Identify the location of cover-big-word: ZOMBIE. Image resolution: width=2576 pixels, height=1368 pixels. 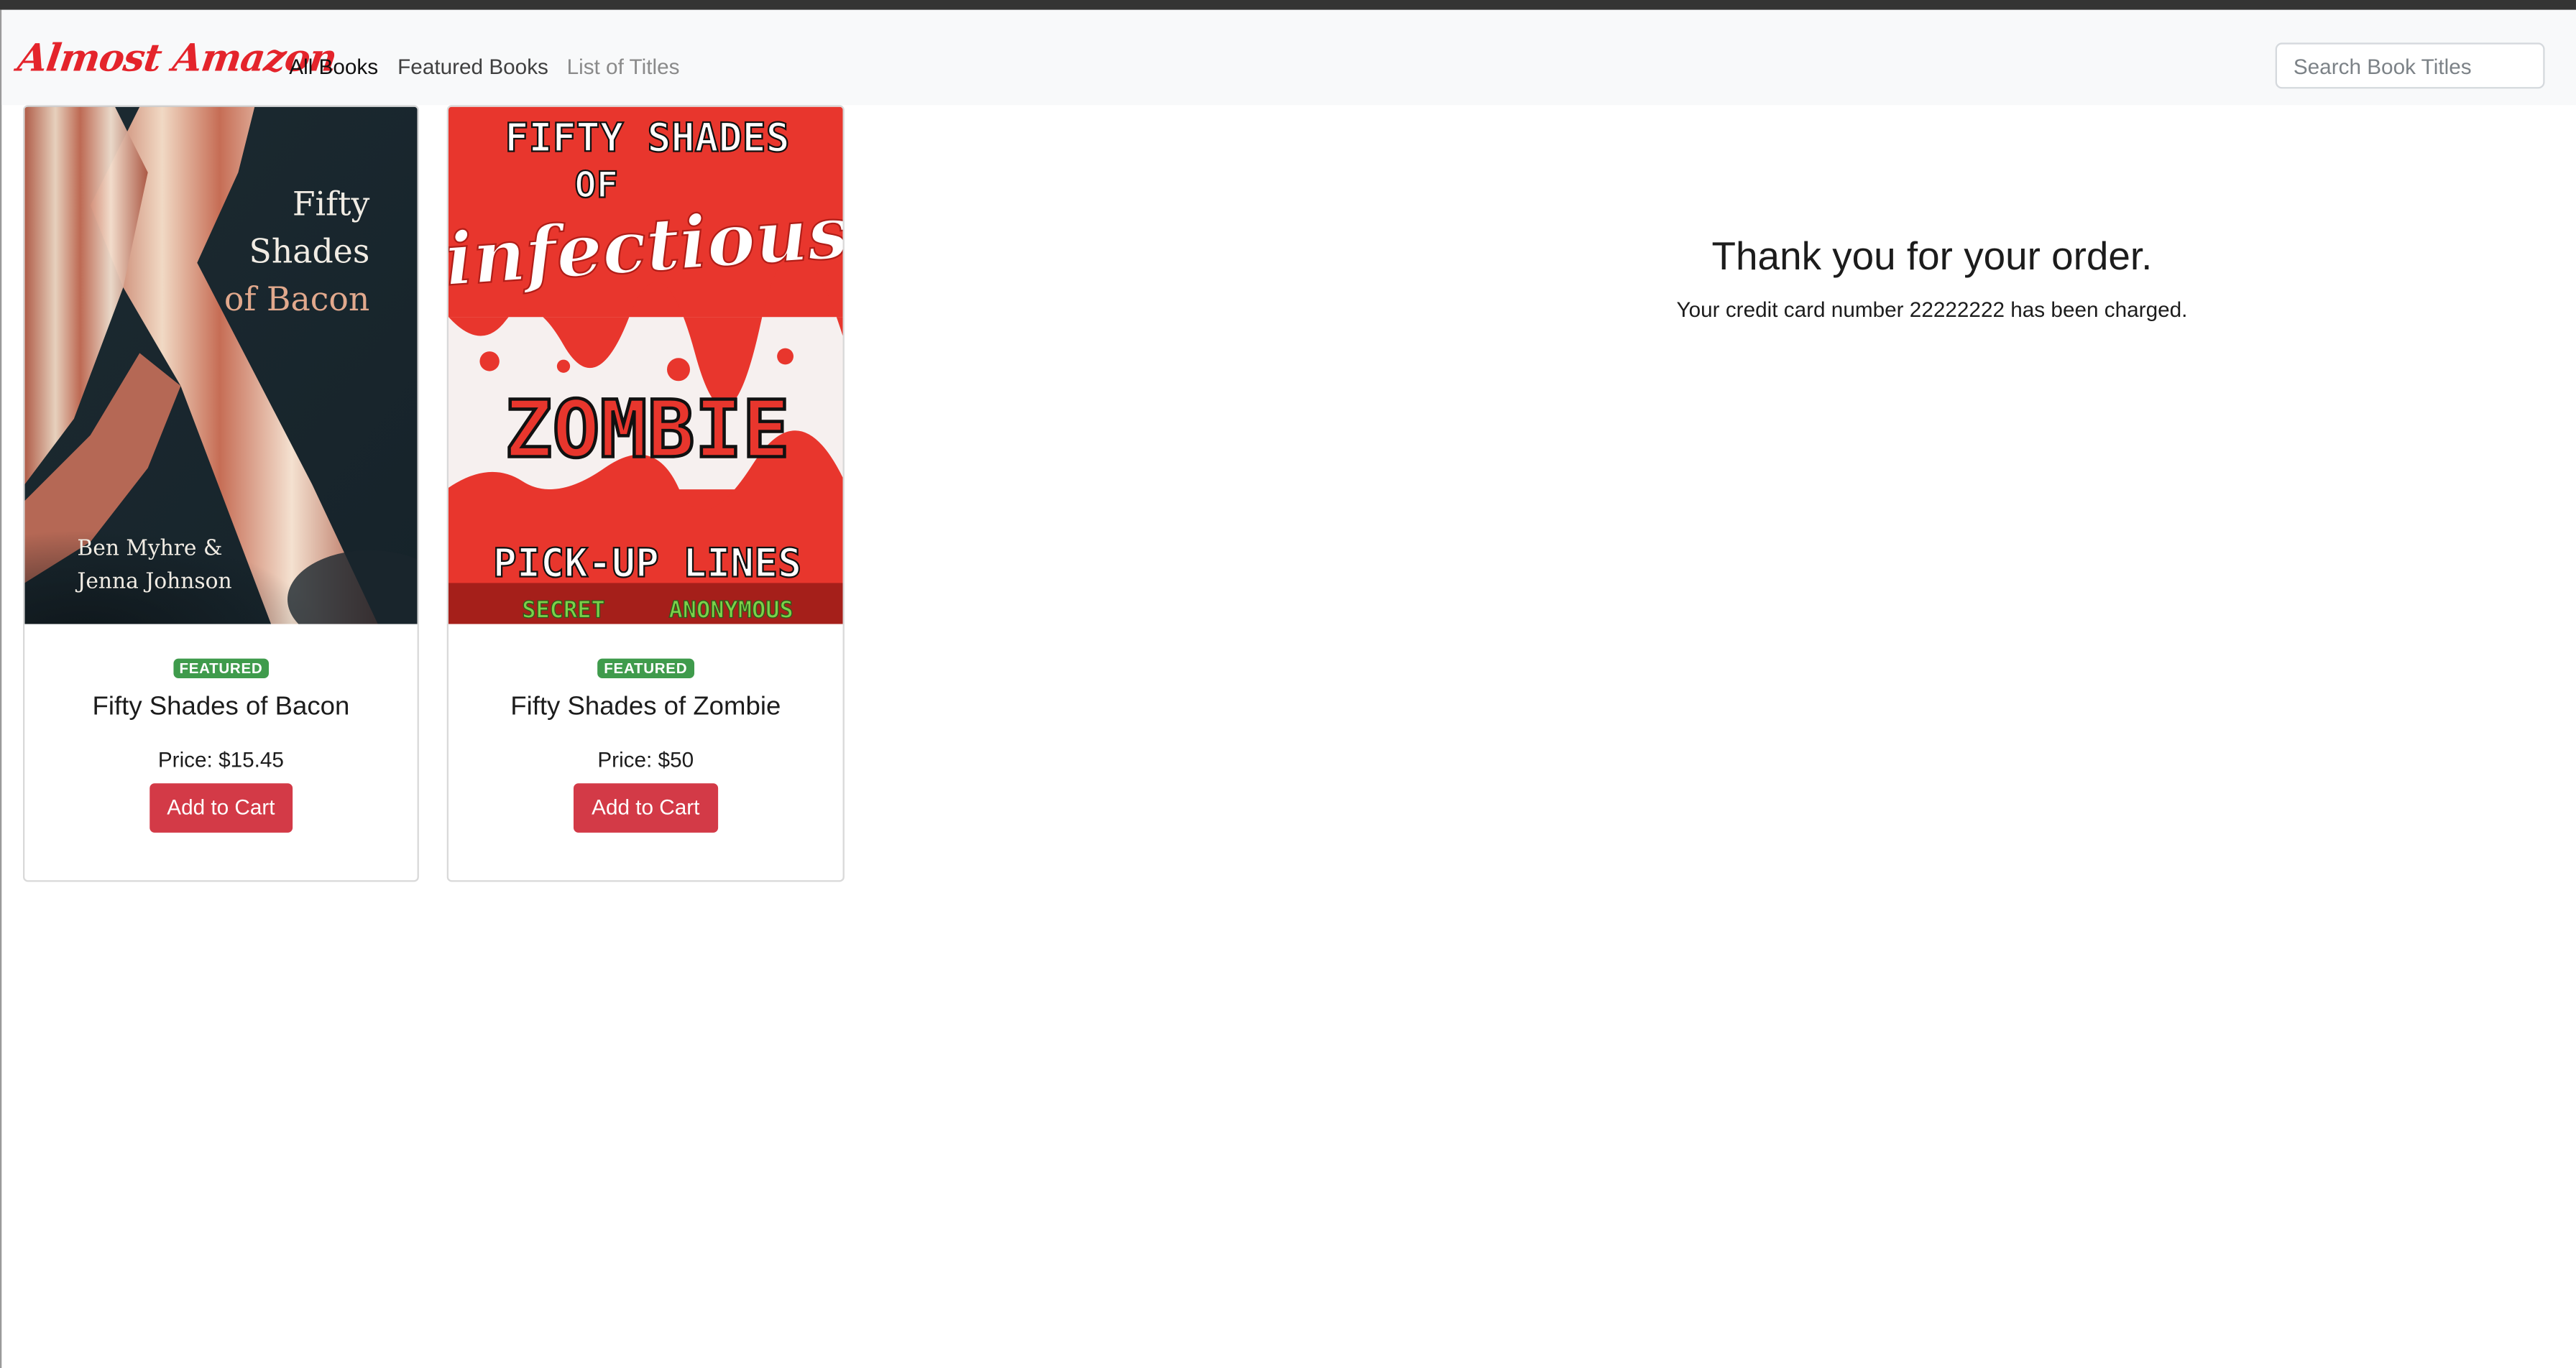
(647, 429).